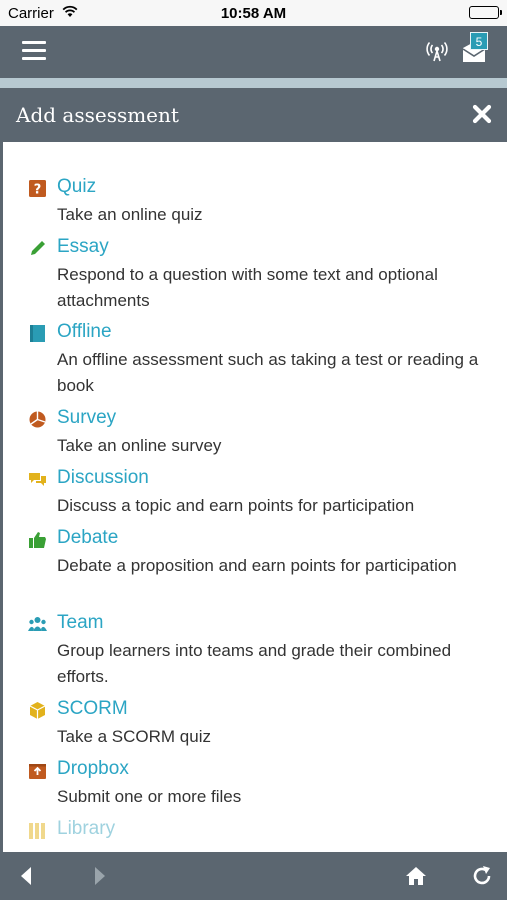  I want to click on pencil-icon, so click(38, 248).